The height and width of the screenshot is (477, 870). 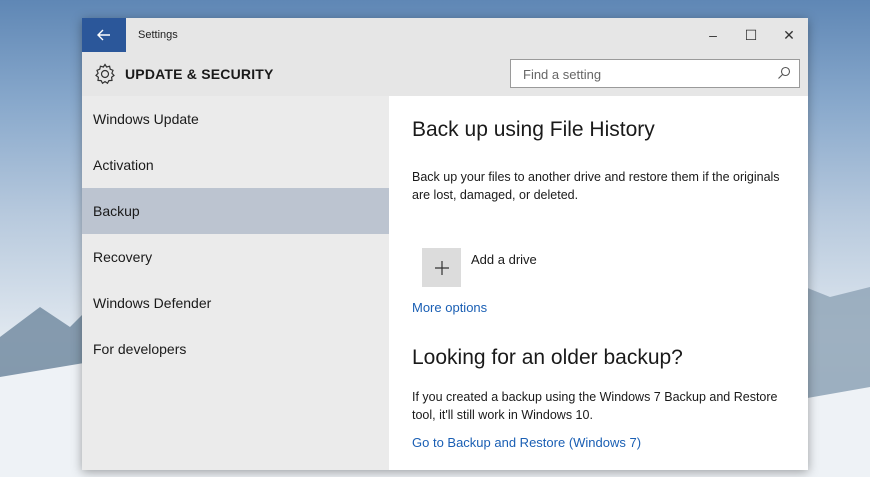 What do you see at coordinates (533, 129) in the screenshot?
I see `backup-heading: Back up using File History` at bounding box center [533, 129].